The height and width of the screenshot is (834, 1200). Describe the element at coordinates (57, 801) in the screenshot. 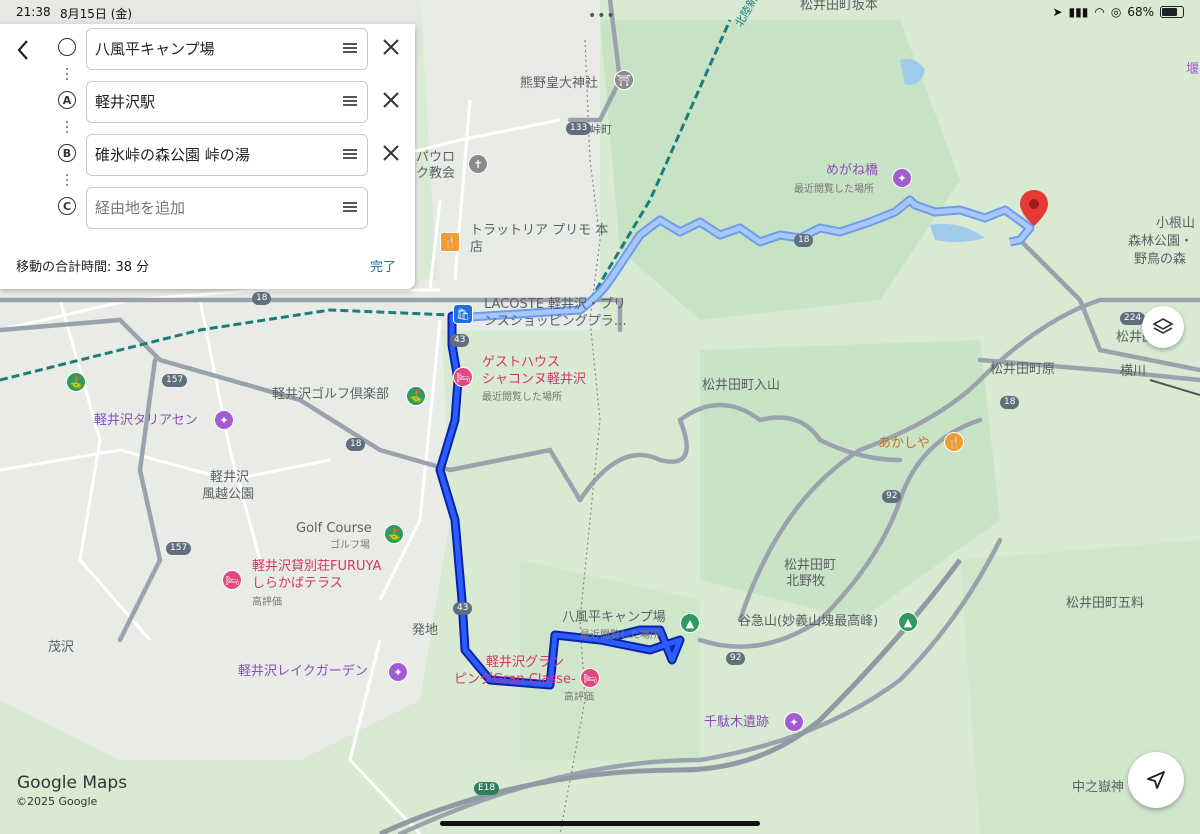

I see `copyright: ©2025 Google` at that location.